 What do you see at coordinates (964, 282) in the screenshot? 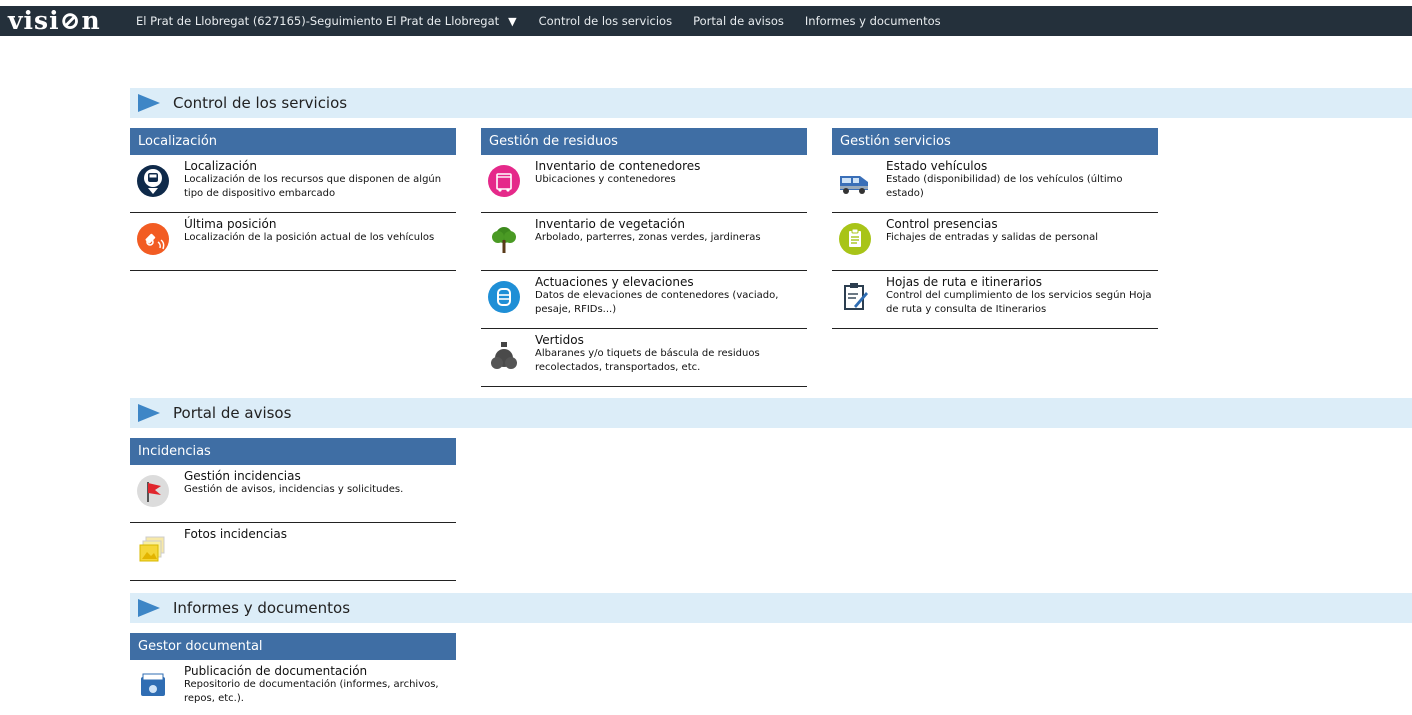
I see `entry-title: Hojas de ruta e itinerarios` at bounding box center [964, 282].